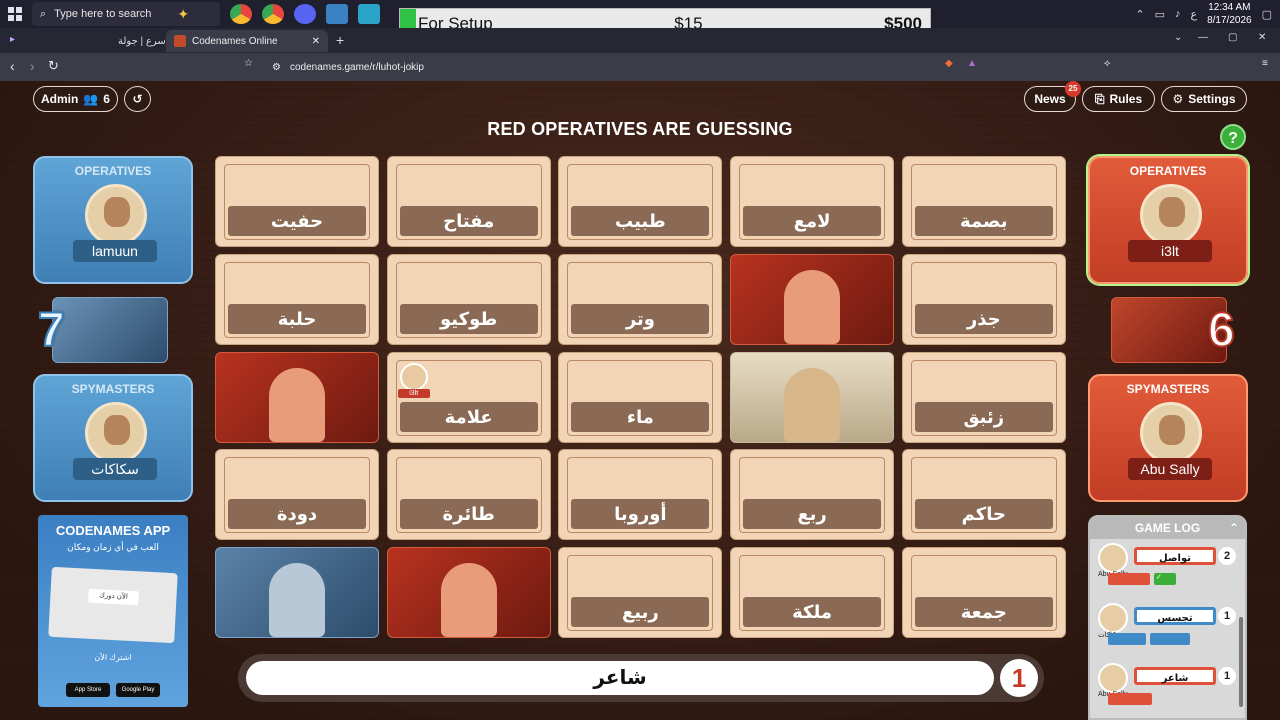  Describe the element at coordinates (1203, 37) in the screenshot. I see `minimize-icon: —` at that location.